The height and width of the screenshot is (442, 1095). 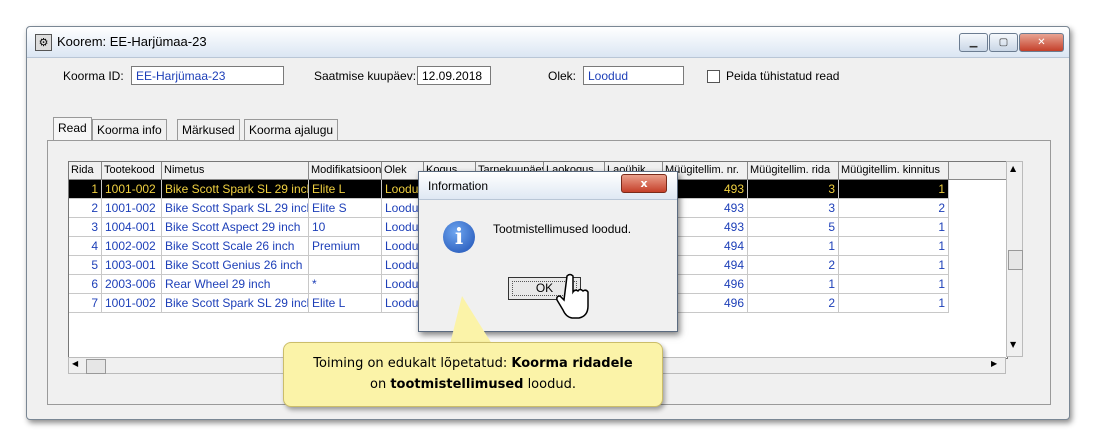 What do you see at coordinates (562, 76) in the screenshot?
I see `olek-label: Olek:` at bounding box center [562, 76].